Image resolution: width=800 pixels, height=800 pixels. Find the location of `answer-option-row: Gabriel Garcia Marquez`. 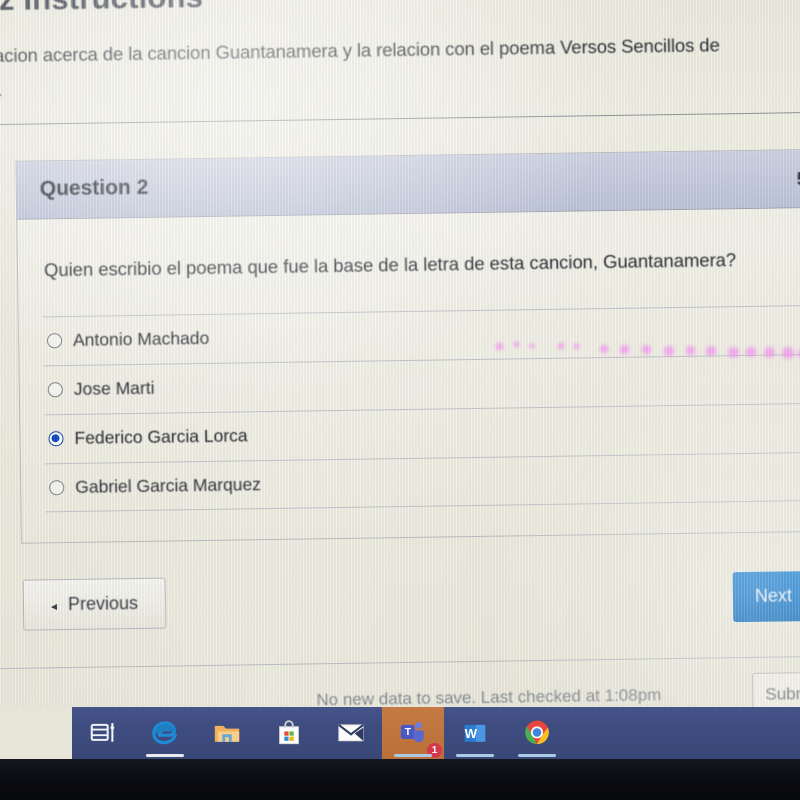

answer-option-row: Gabriel Garcia Marquez is located at coordinates (422, 482).